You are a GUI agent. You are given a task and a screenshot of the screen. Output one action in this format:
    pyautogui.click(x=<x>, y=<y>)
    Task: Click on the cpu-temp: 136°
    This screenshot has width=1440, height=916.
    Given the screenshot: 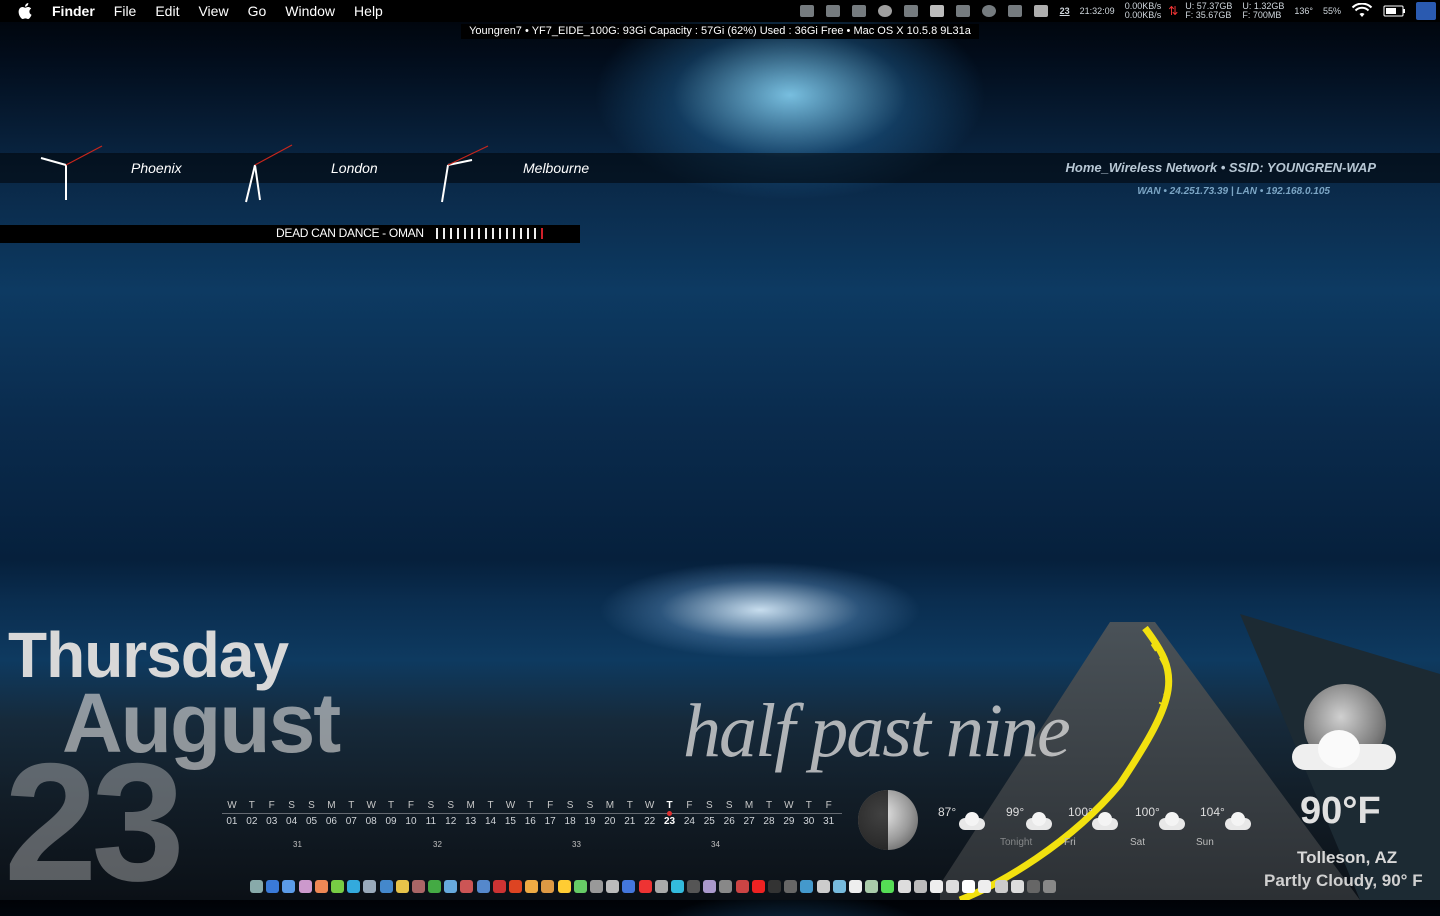 What is the action you would take?
    pyautogui.click(x=1303, y=11)
    